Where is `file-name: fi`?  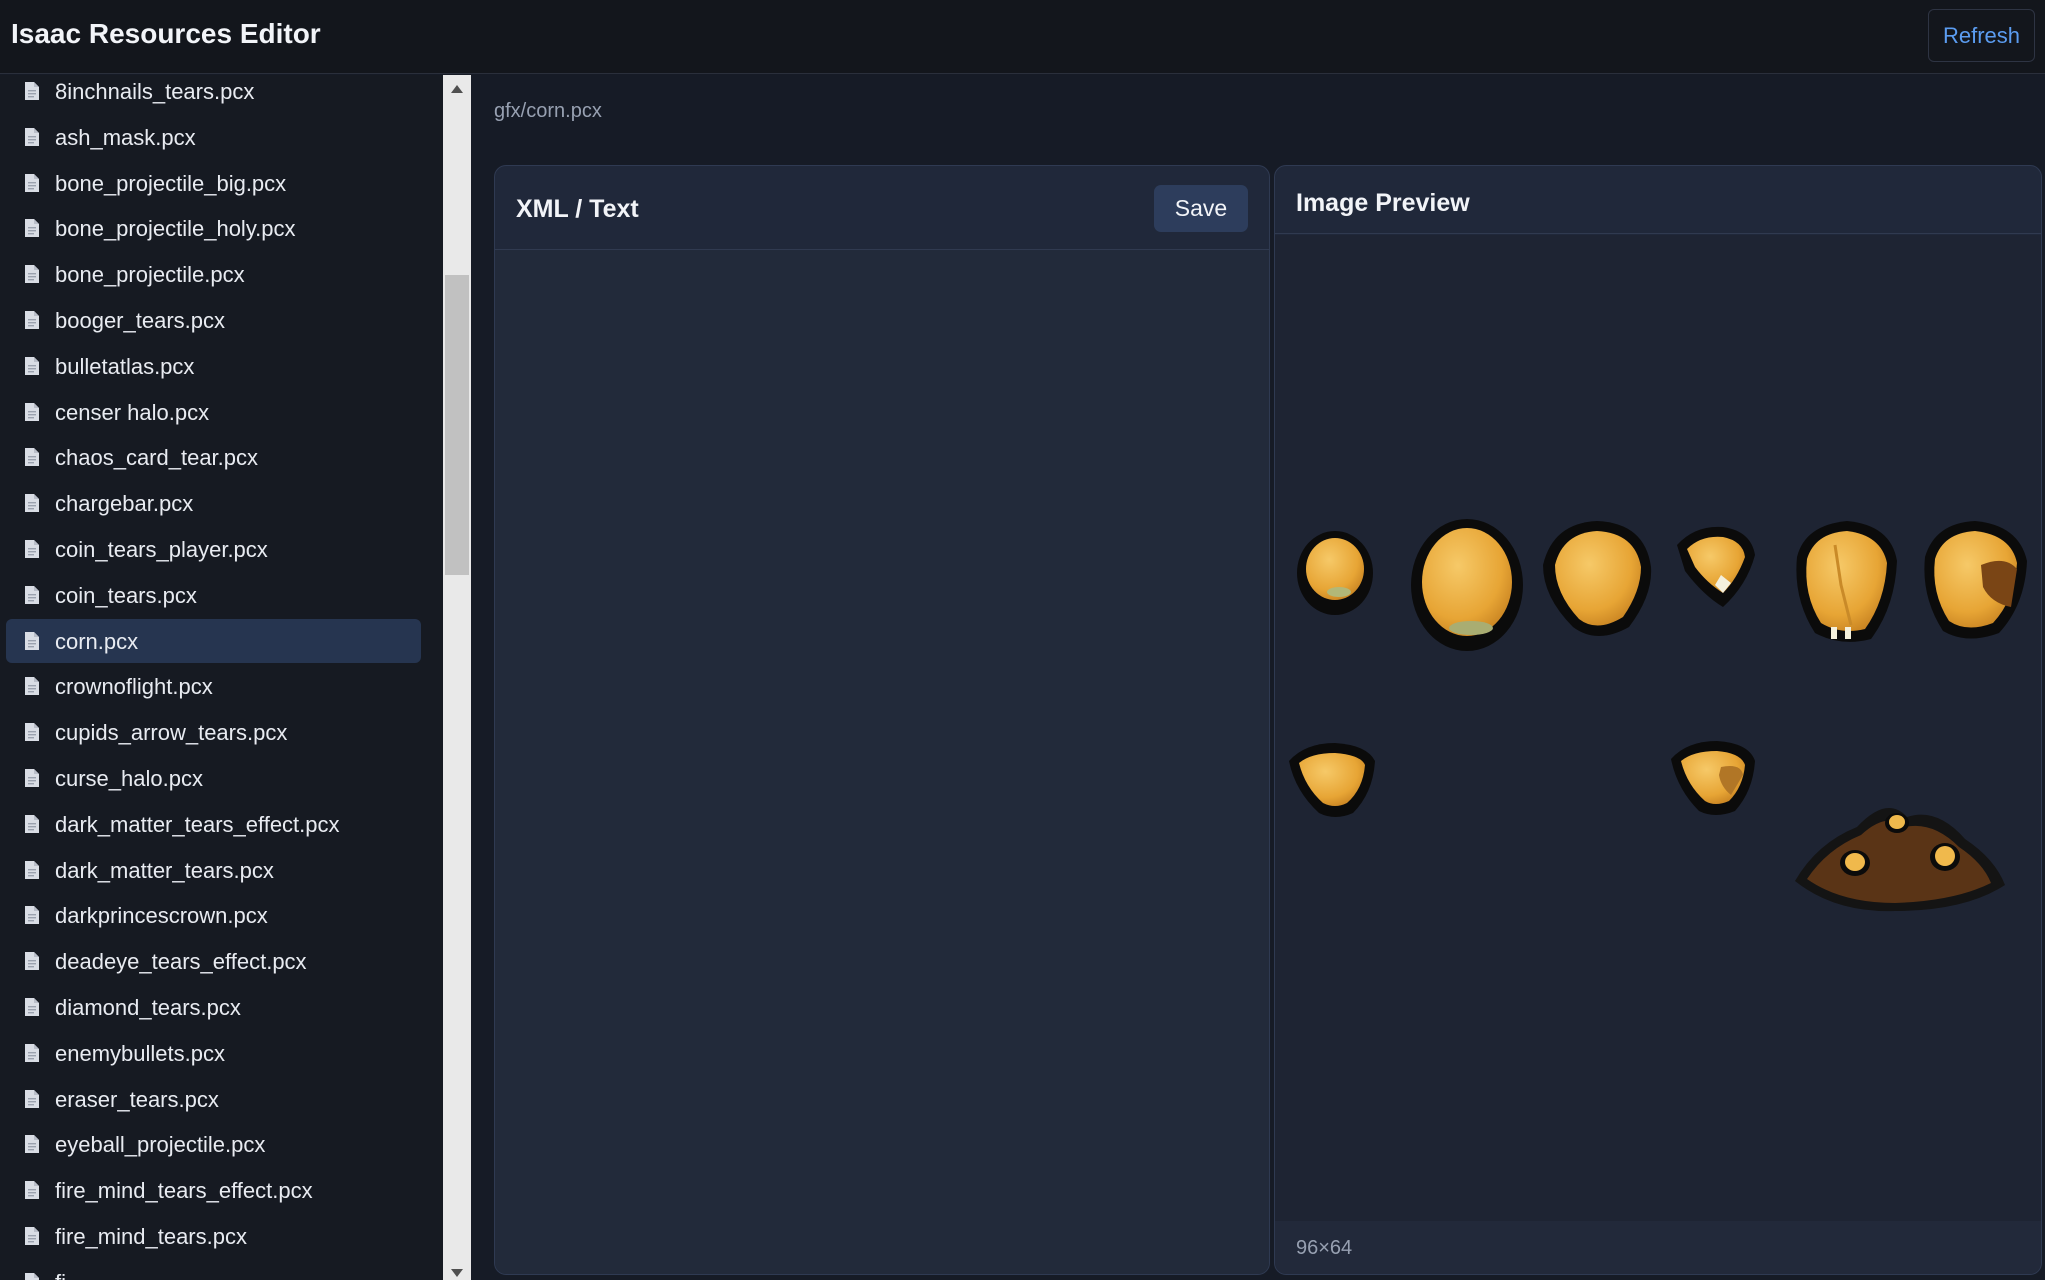
file-name: fi is located at coordinates (60, 1275).